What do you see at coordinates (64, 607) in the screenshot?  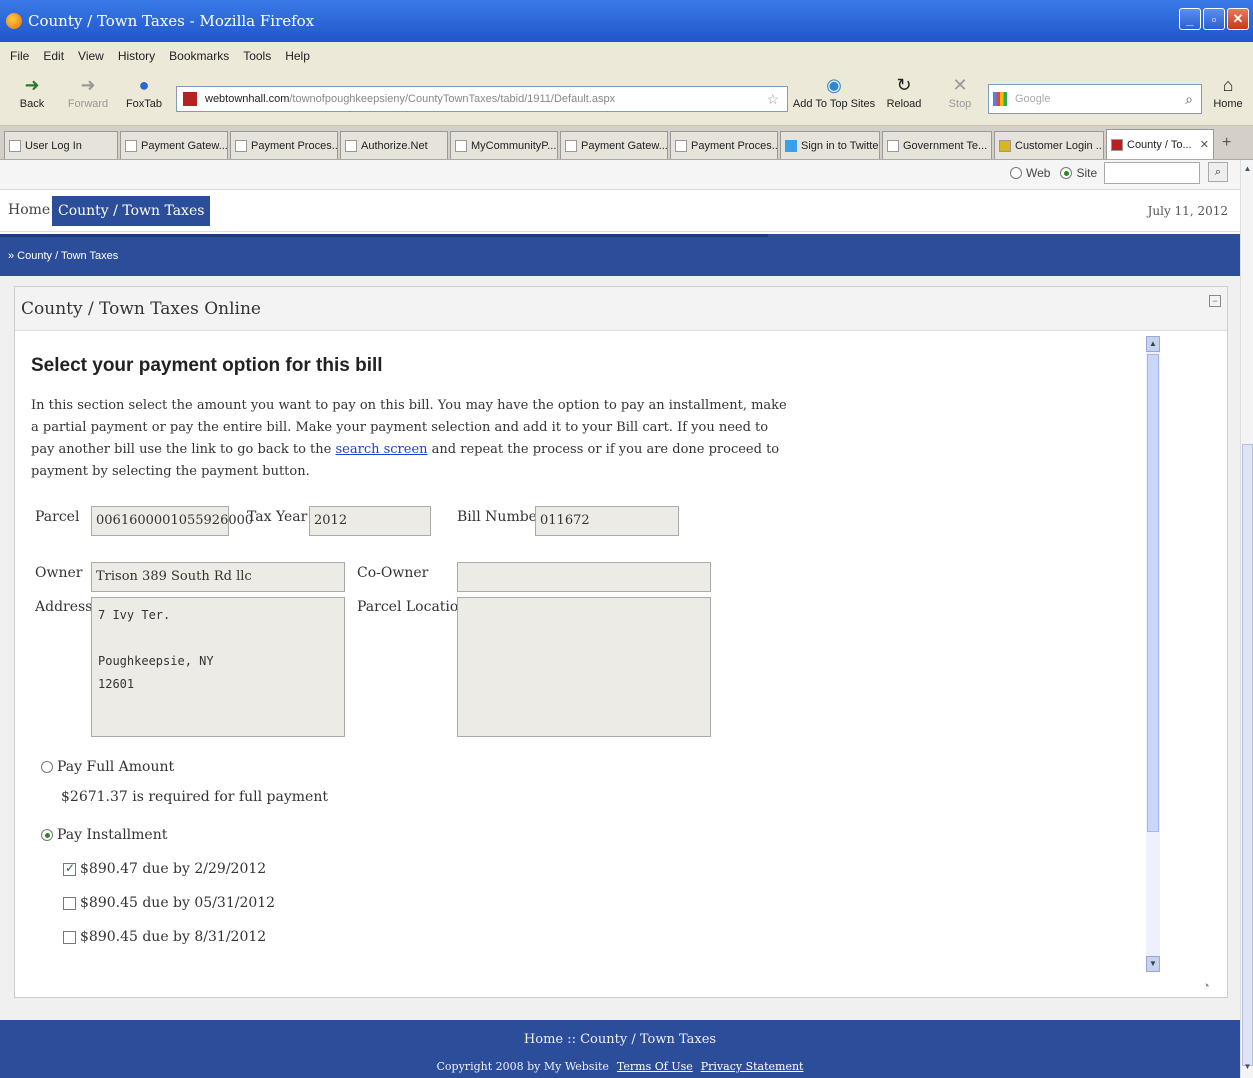 I see `address-label: Address` at bounding box center [64, 607].